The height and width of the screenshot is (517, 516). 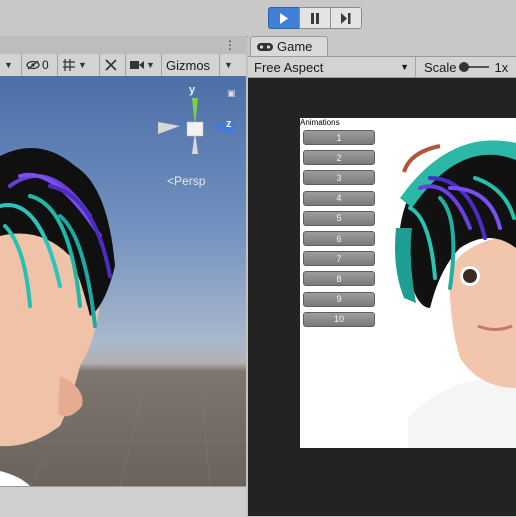 I want to click on camera-icon, so click(x=137, y=65).